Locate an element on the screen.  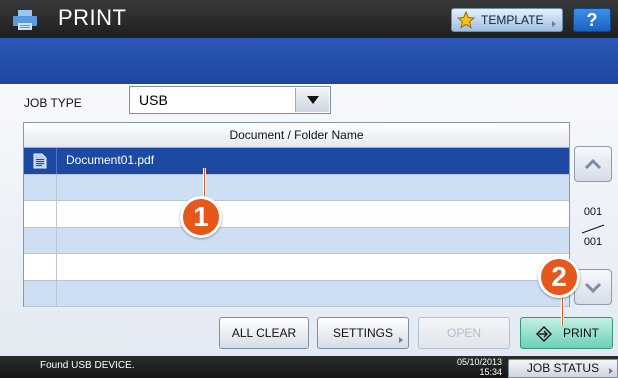
scroll-up-button is located at coordinates (593, 164).